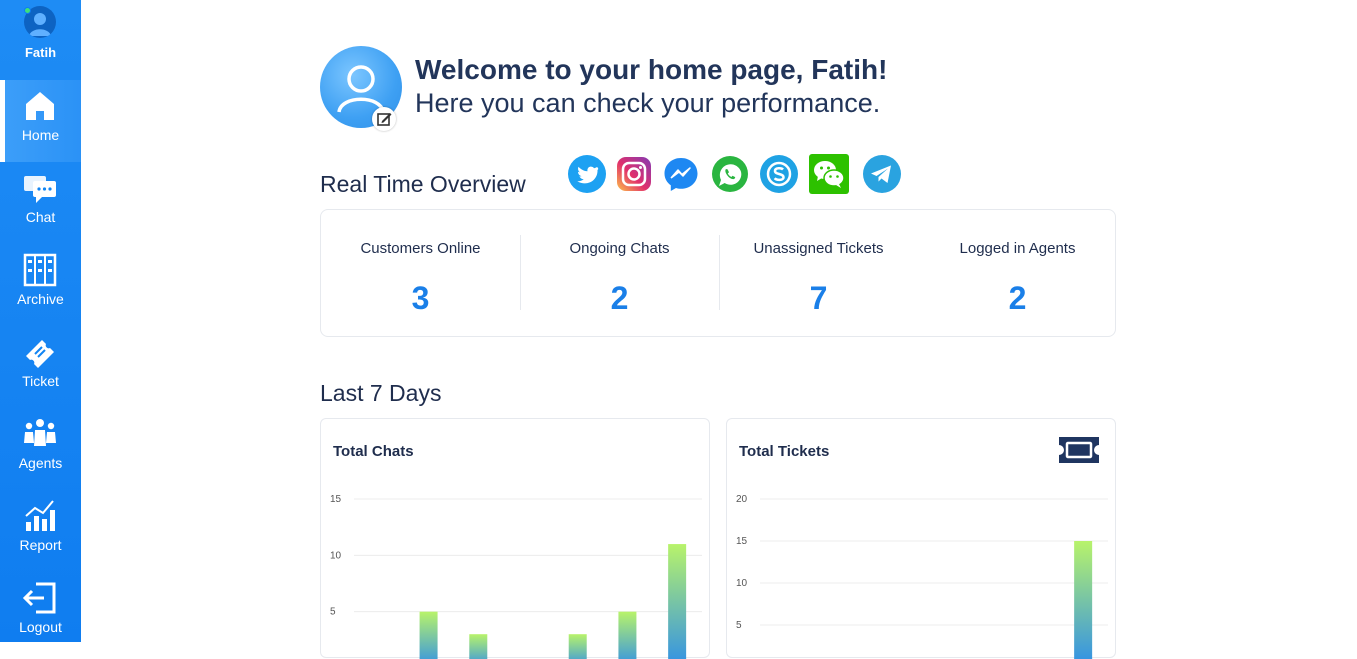 This screenshot has width=1357, height=659. I want to click on skype-icon, so click(779, 174).